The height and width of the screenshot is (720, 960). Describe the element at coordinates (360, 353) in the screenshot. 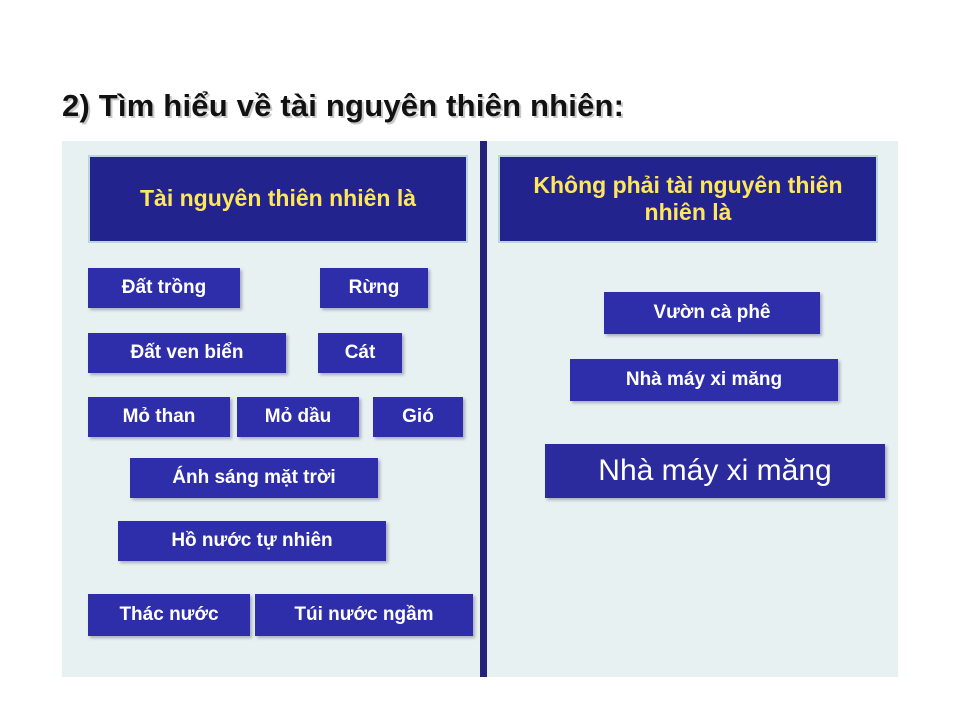

I see `resource-box: Cát` at that location.